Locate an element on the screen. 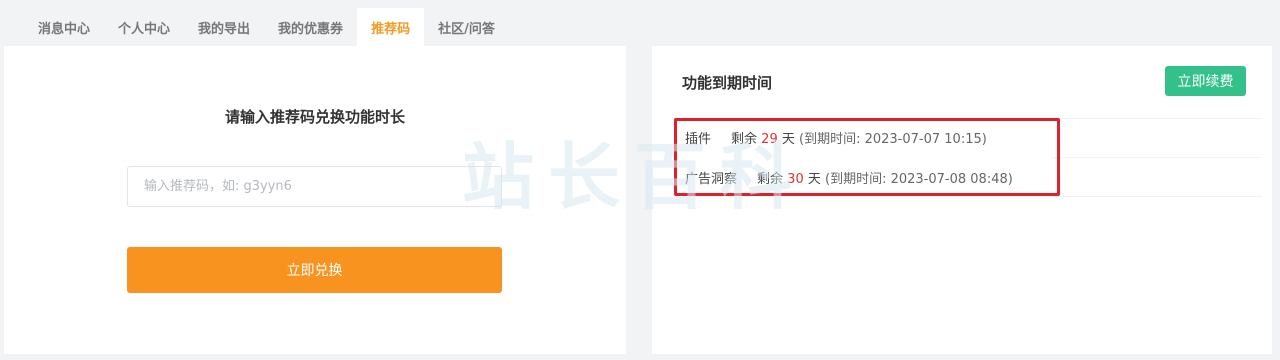 The height and width of the screenshot is (360, 1280). tab-referral-code: 推荐码 is located at coordinates (391, 27).